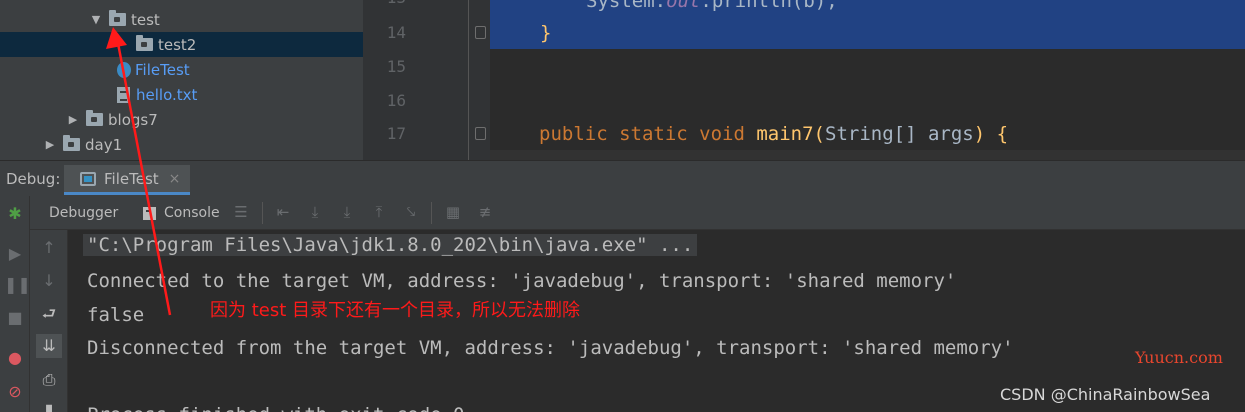 This screenshot has height=412, width=1245. What do you see at coordinates (83, 213) in the screenshot?
I see `tab-debugger: Debugger` at bounding box center [83, 213].